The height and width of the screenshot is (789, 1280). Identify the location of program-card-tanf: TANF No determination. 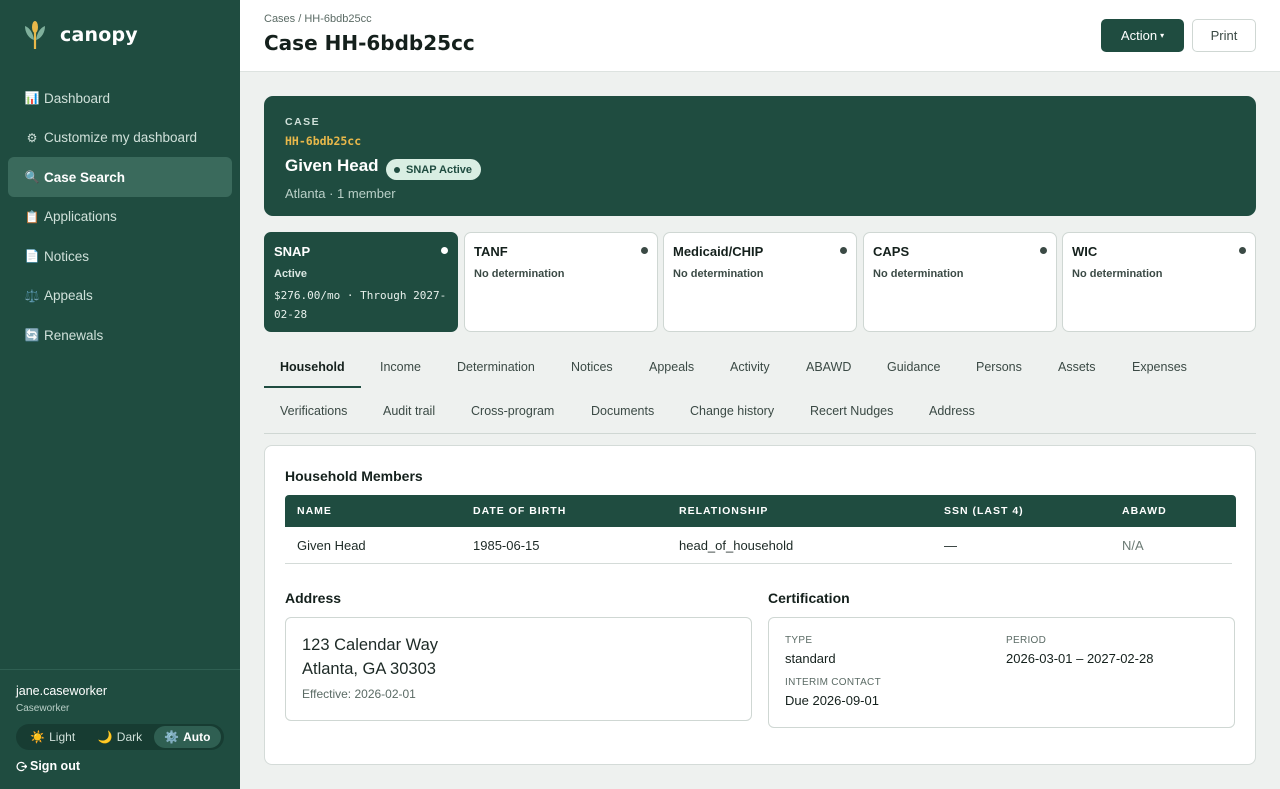
(561, 282).